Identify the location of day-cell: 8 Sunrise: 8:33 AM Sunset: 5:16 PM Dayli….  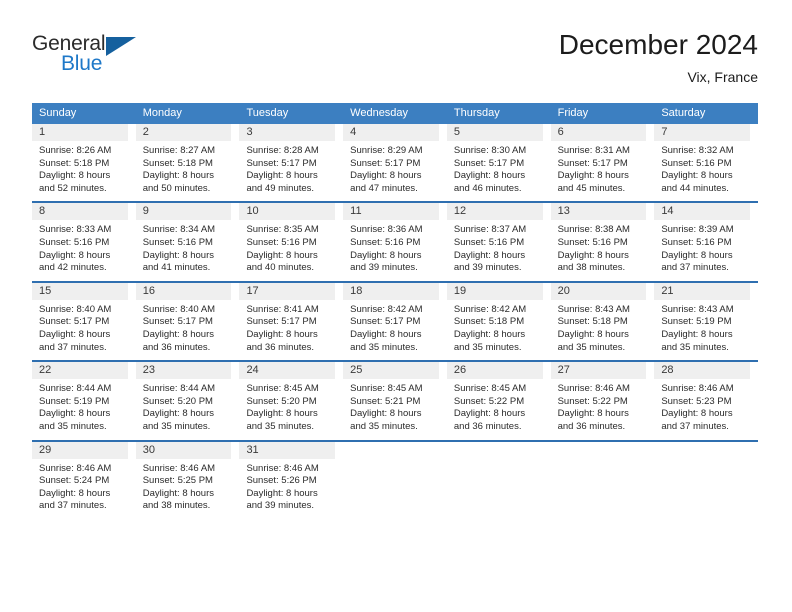
(84, 238).